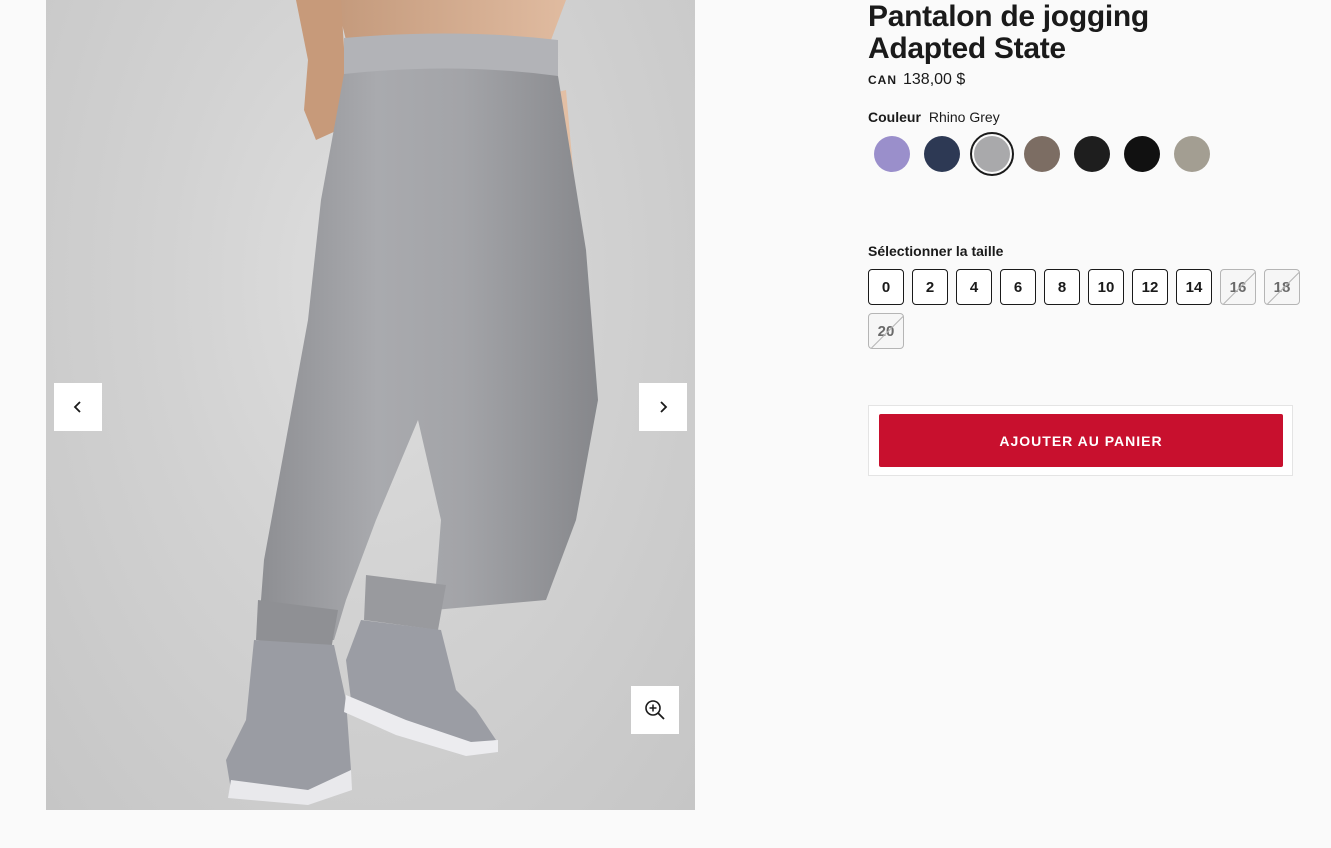  What do you see at coordinates (1106, 287) in the screenshot?
I see `size-option-10: 10` at bounding box center [1106, 287].